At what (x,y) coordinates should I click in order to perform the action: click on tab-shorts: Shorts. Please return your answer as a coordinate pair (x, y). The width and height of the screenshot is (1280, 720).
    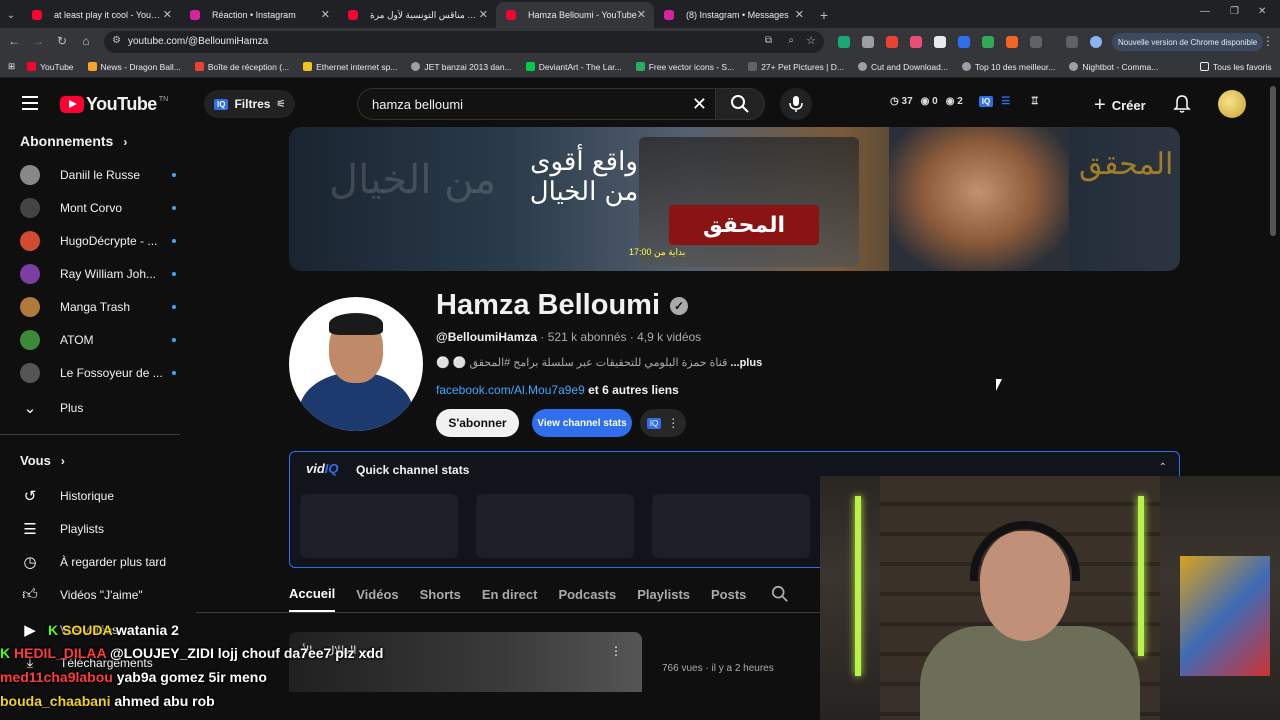
    Looking at the image, I should click on (440, 594).